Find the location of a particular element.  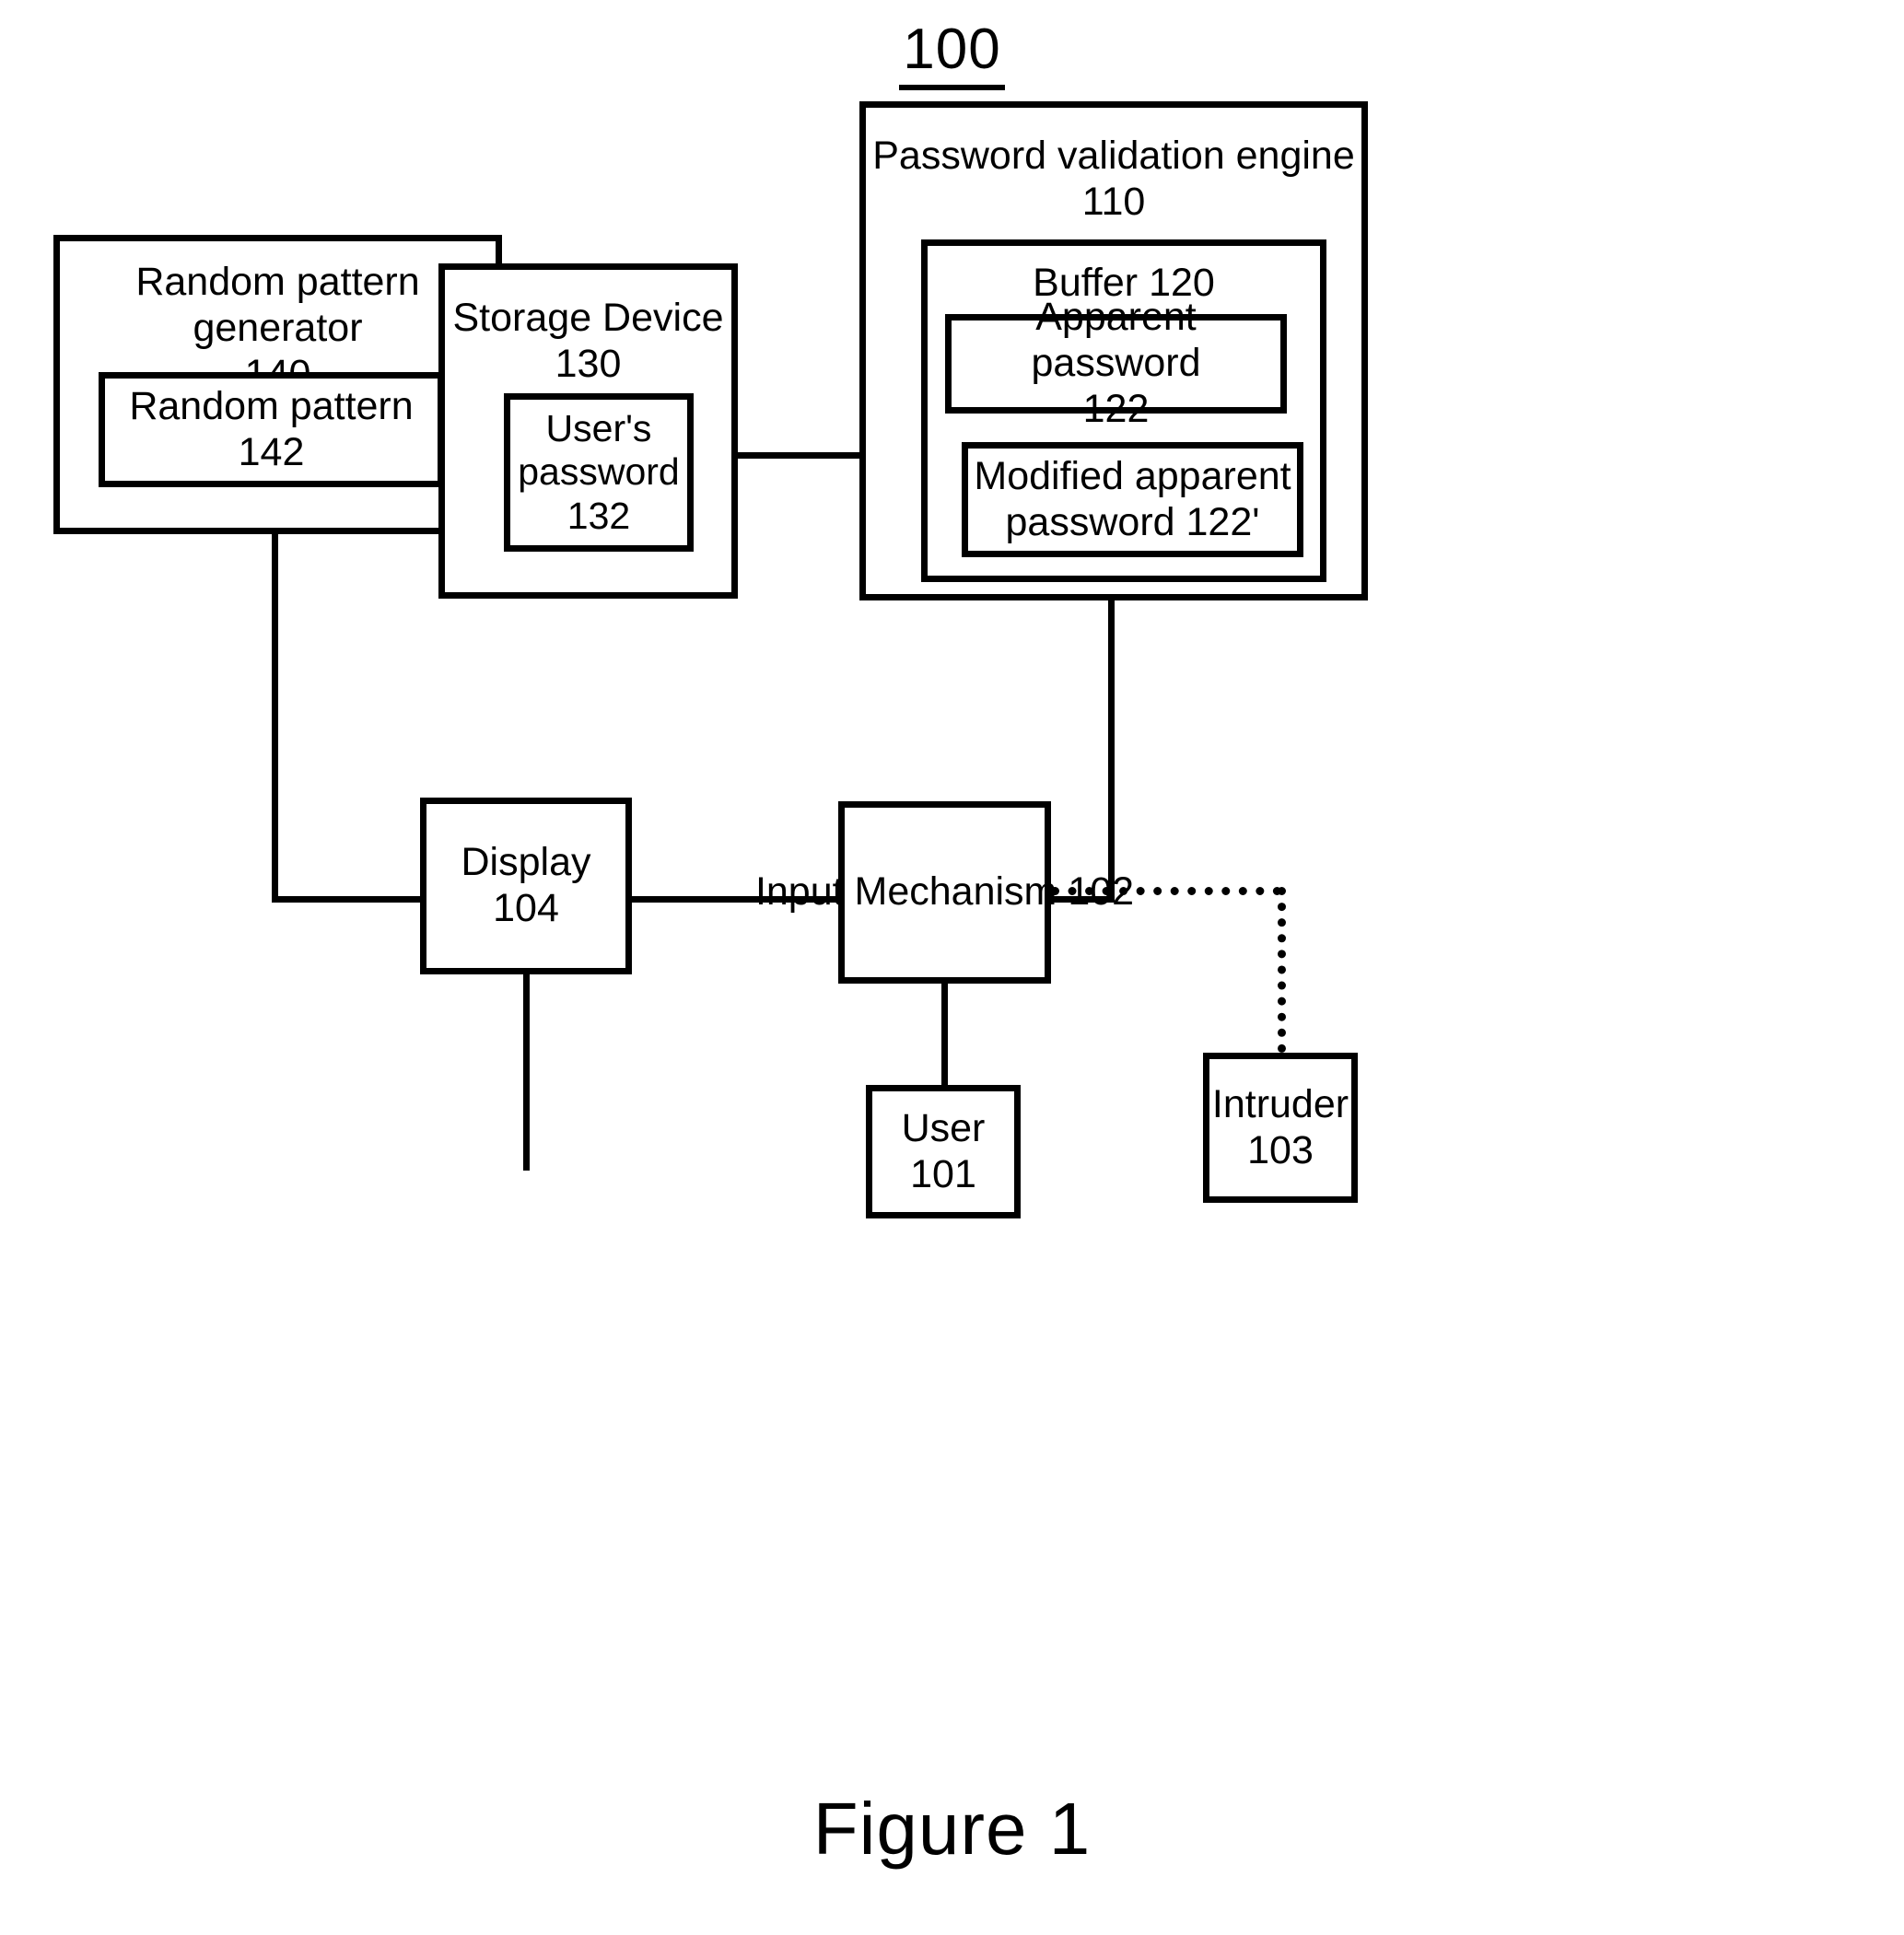

input-mechanism-box: Input Mechanism 102 is located at coordinates (944, 892).